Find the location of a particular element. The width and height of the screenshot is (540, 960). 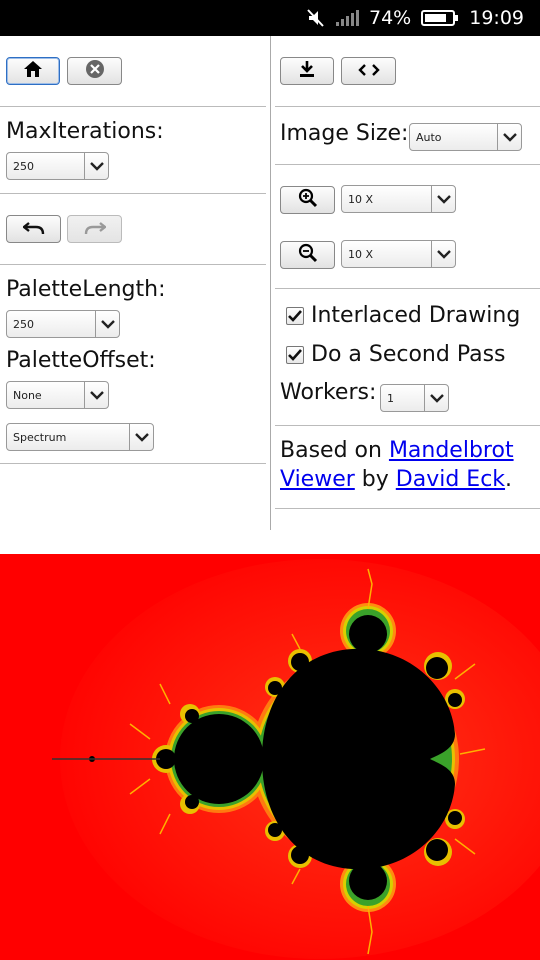

image-size-label: Image Size: is located at coordinates (344, 133).